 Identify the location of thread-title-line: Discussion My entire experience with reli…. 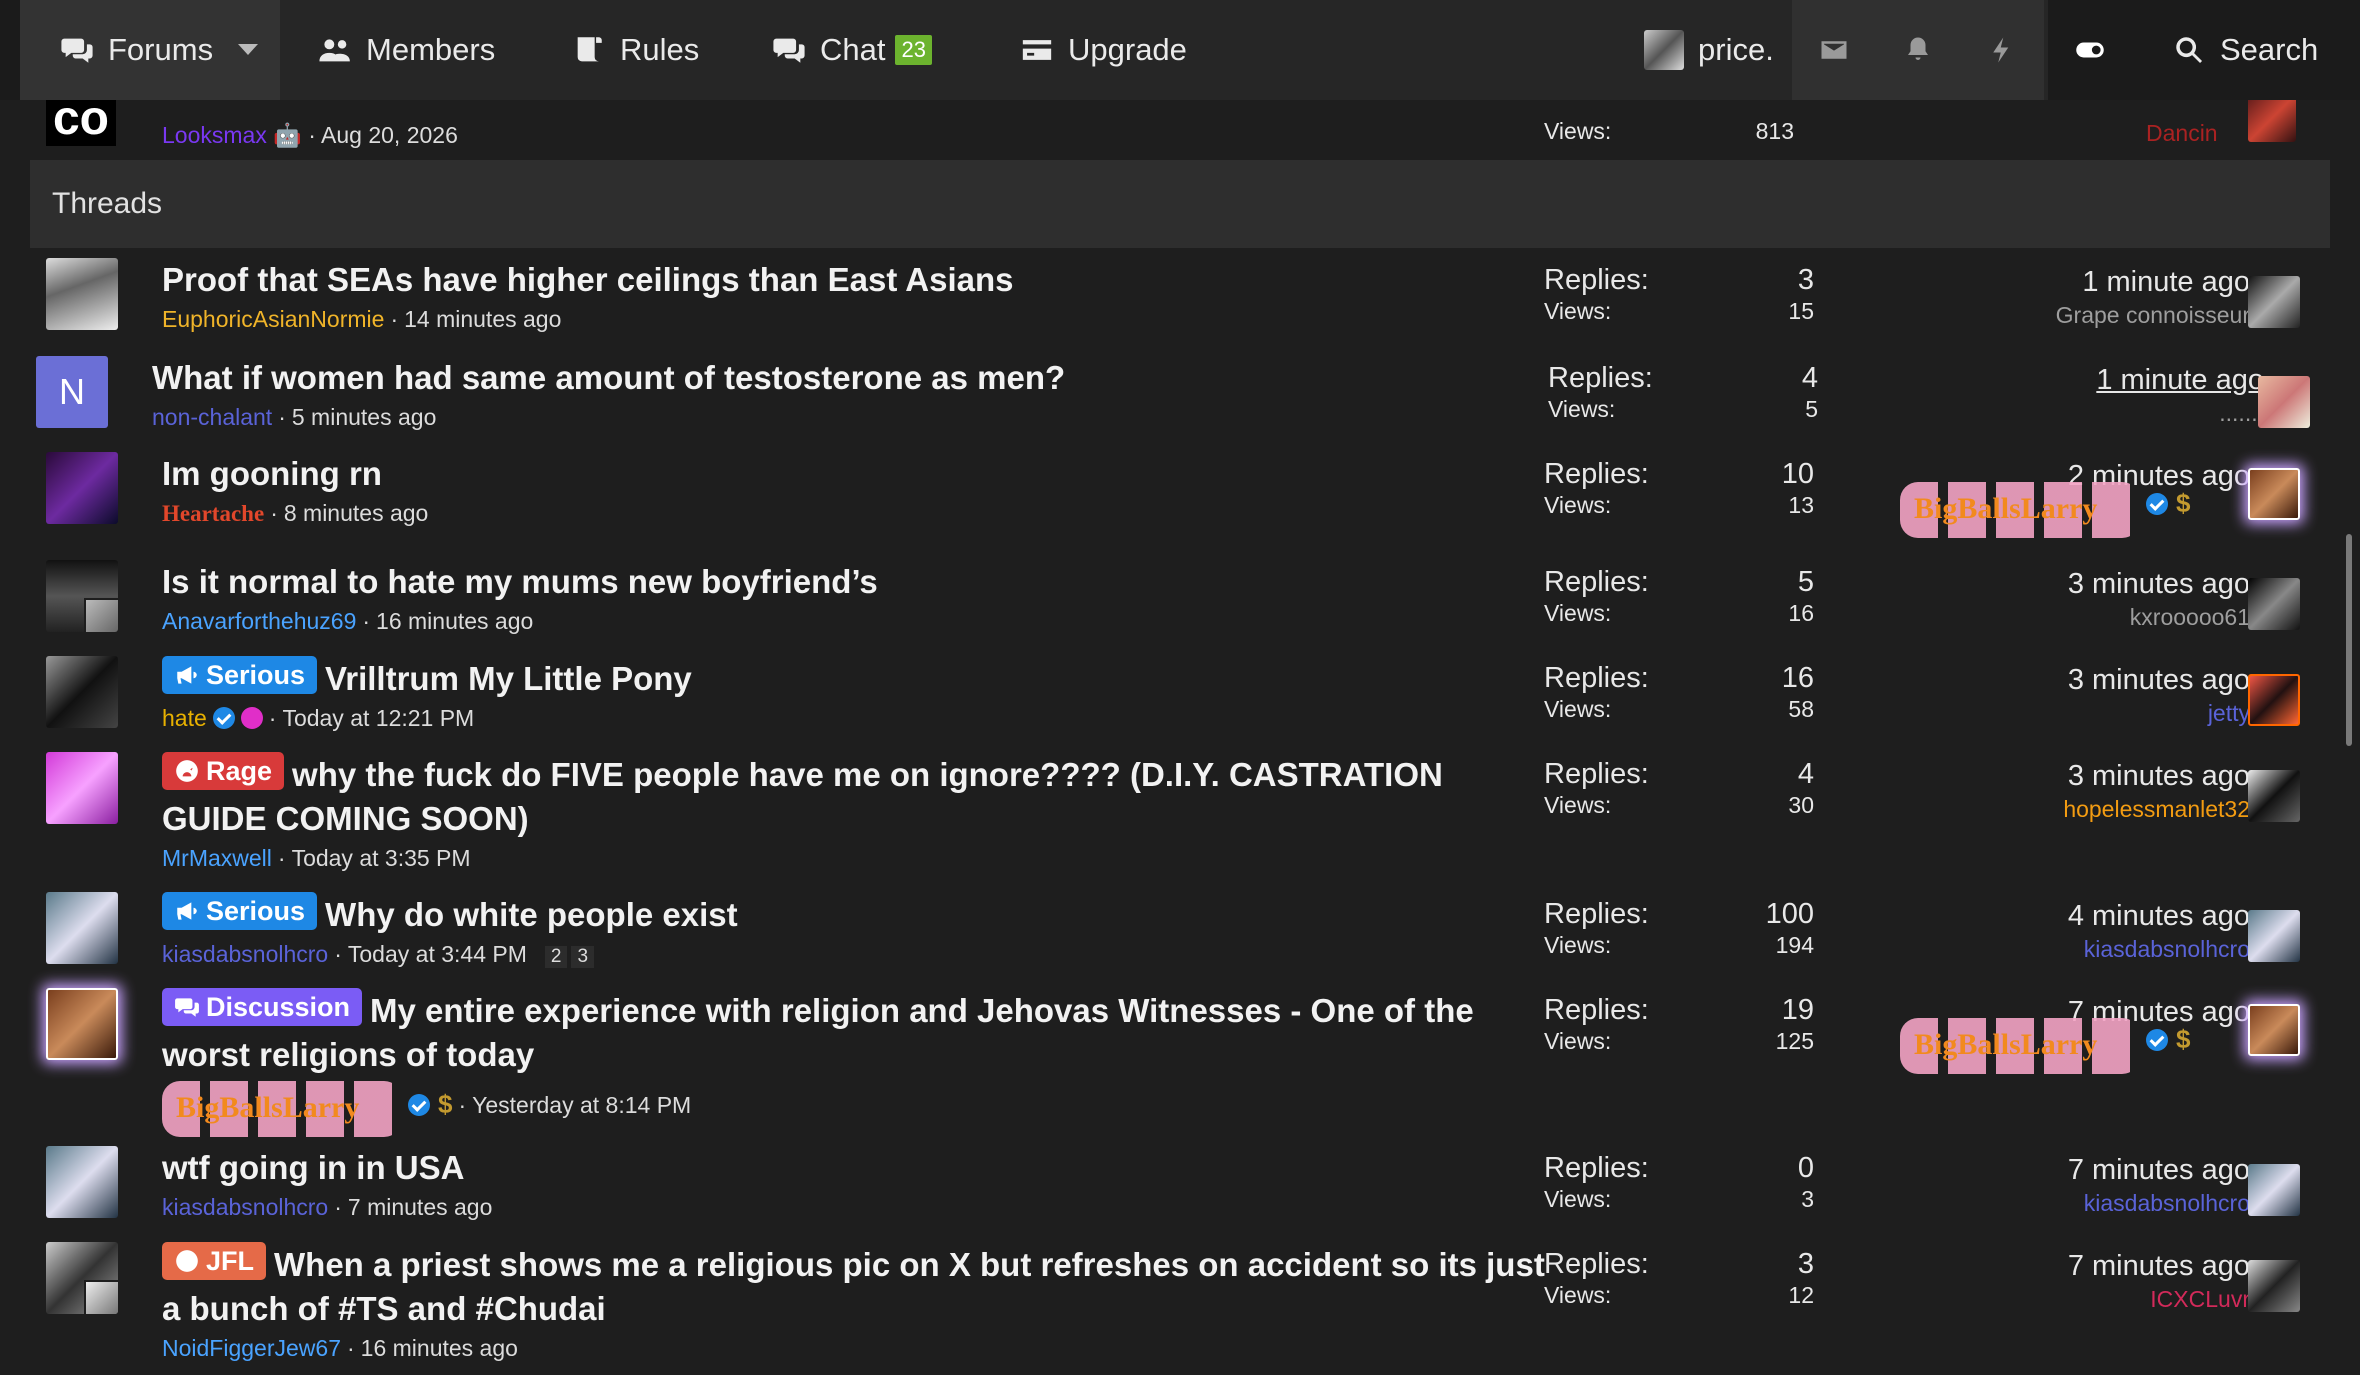
(857, 1032).